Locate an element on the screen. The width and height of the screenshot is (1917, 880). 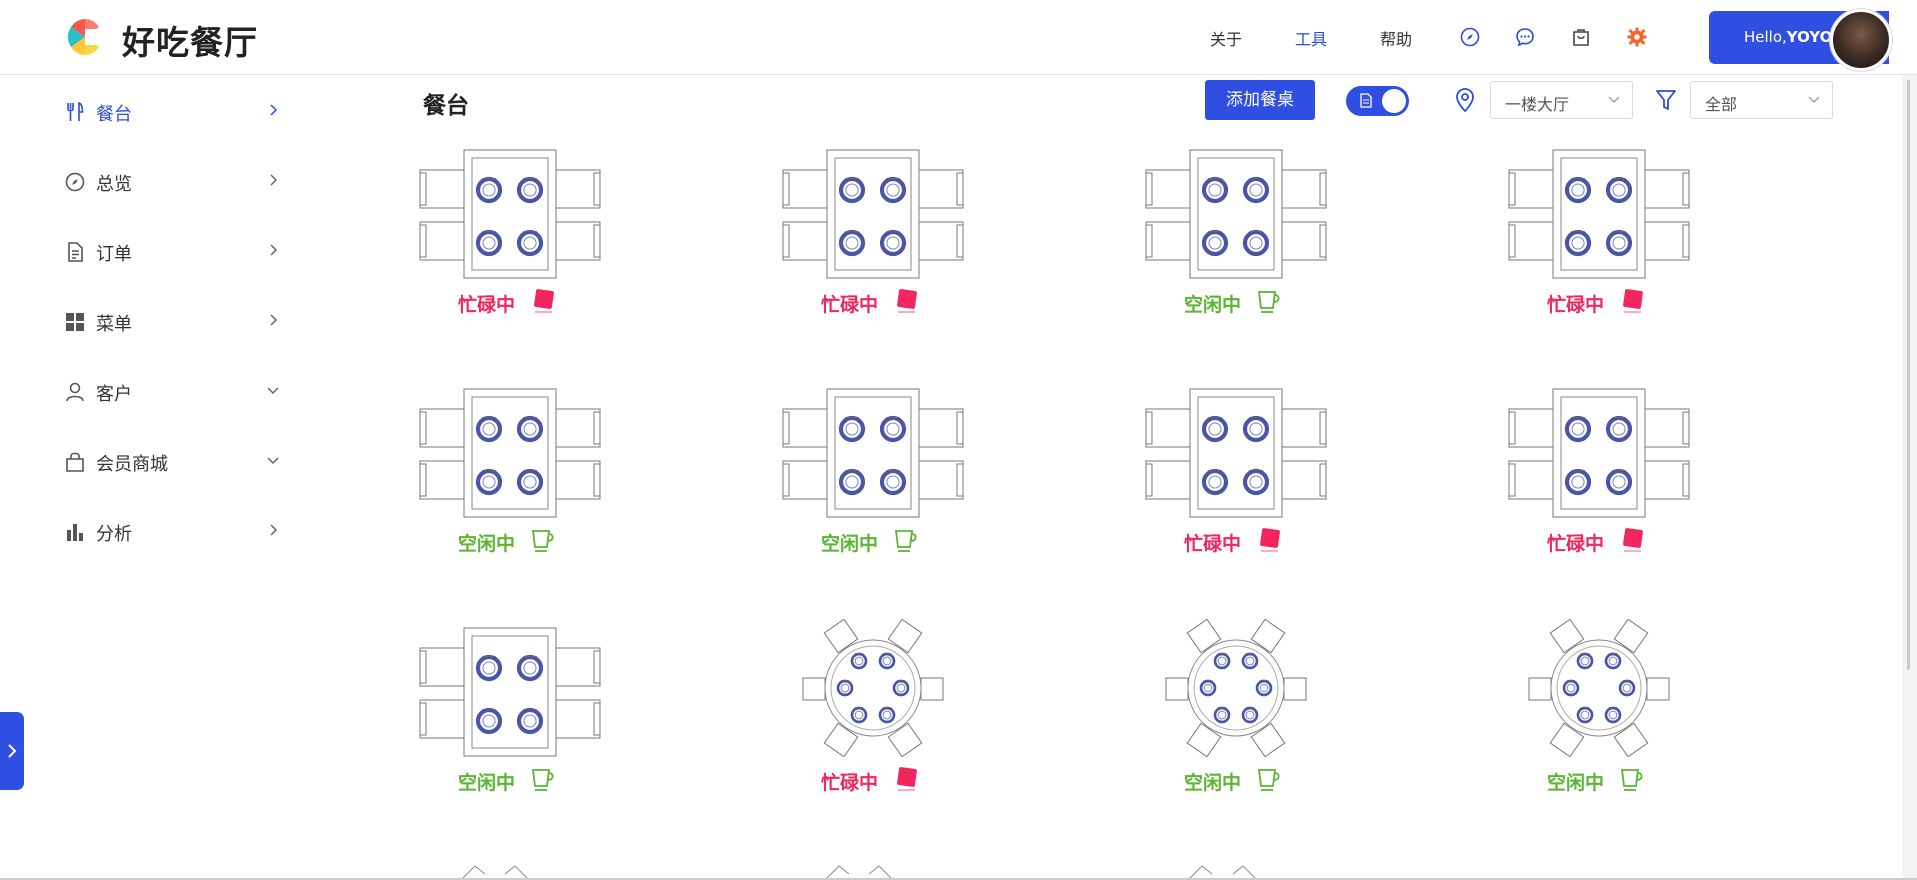
settings-gear-icon is located at coordinates (1637, 37).